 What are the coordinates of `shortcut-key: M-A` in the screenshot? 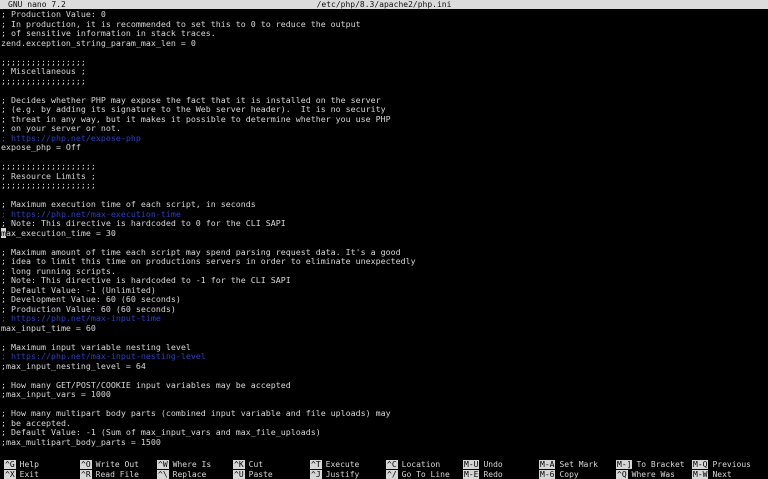 It's located at (547, 464).